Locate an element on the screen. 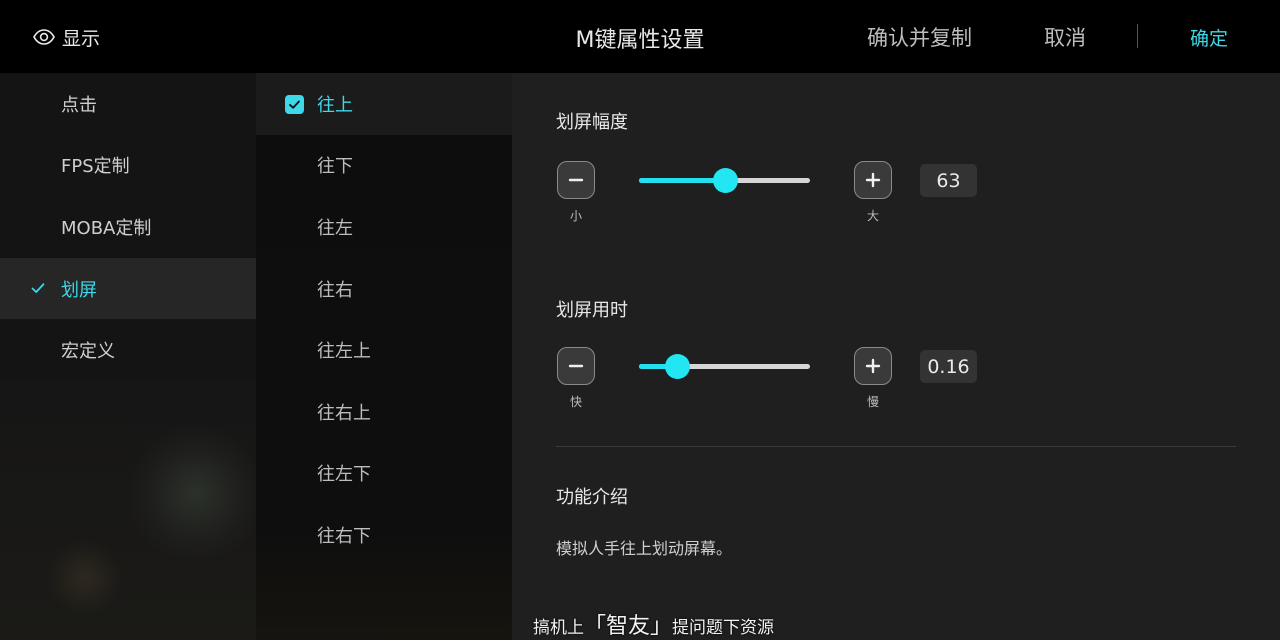  intro-heading: 功能介绍 is located at coordinates (592, 497).